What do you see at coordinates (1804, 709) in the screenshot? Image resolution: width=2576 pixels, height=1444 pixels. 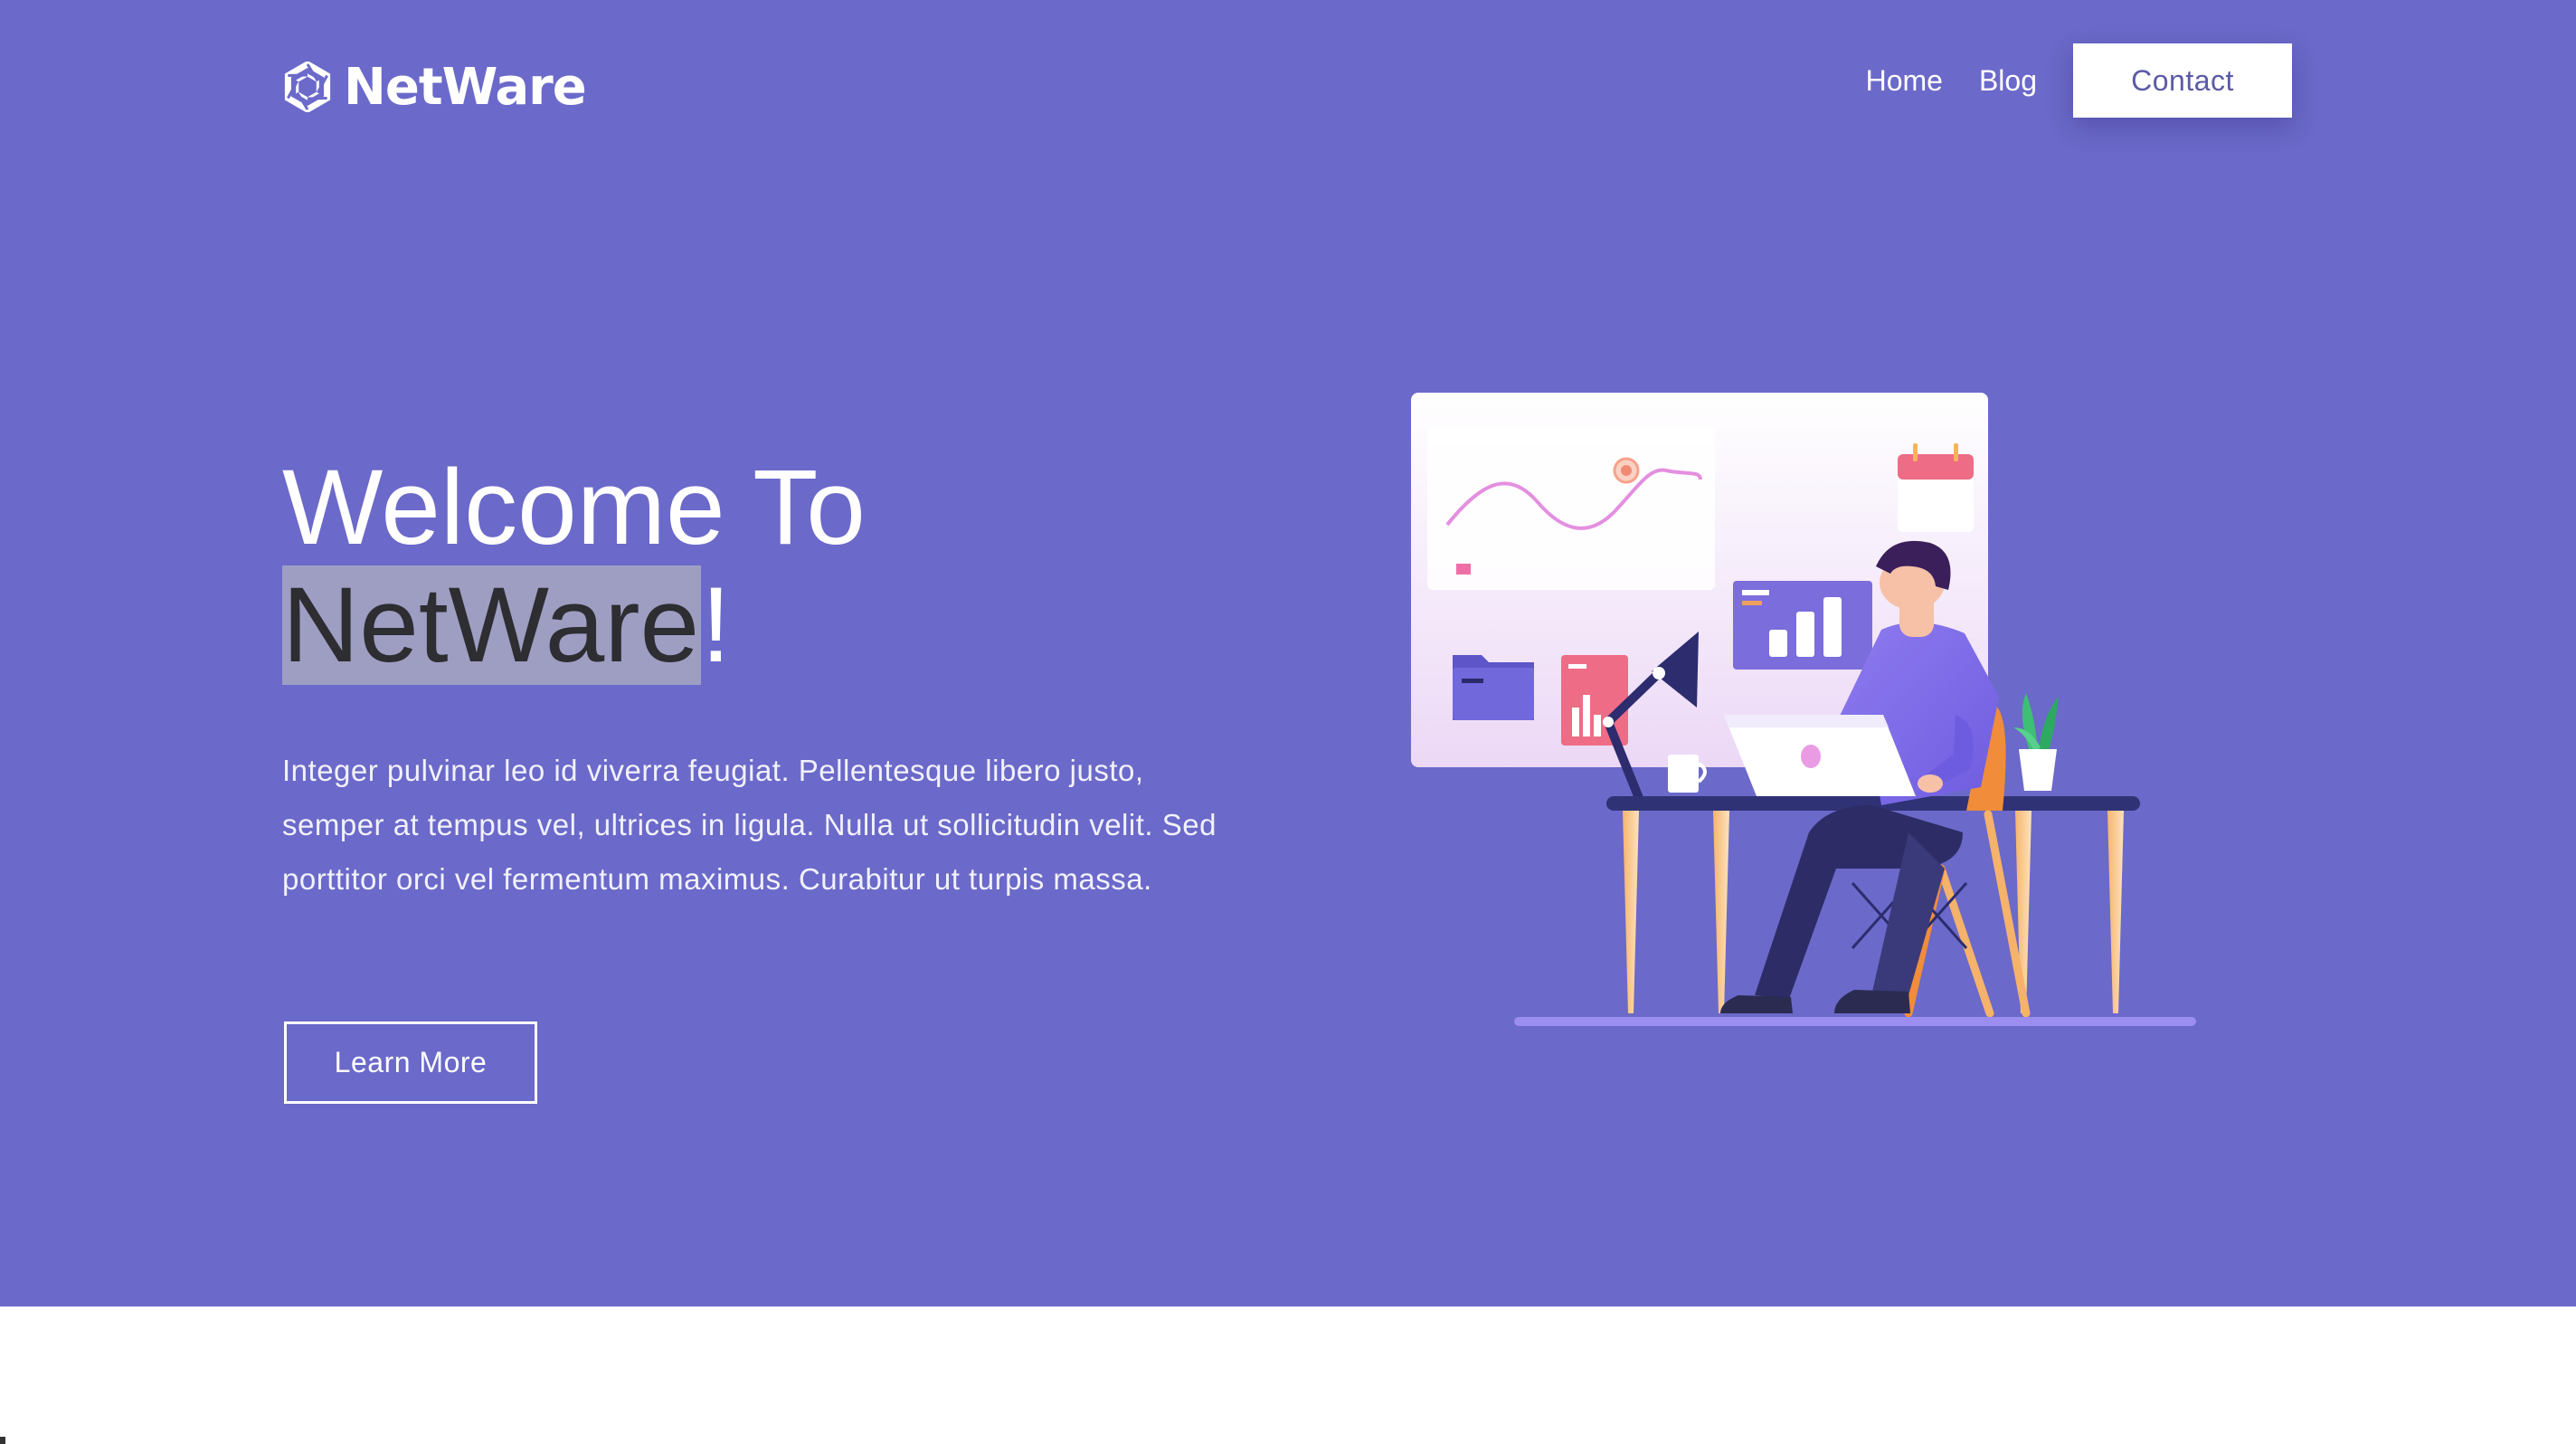 I see `workspace-illustration` at bounding box center [1804, 709].